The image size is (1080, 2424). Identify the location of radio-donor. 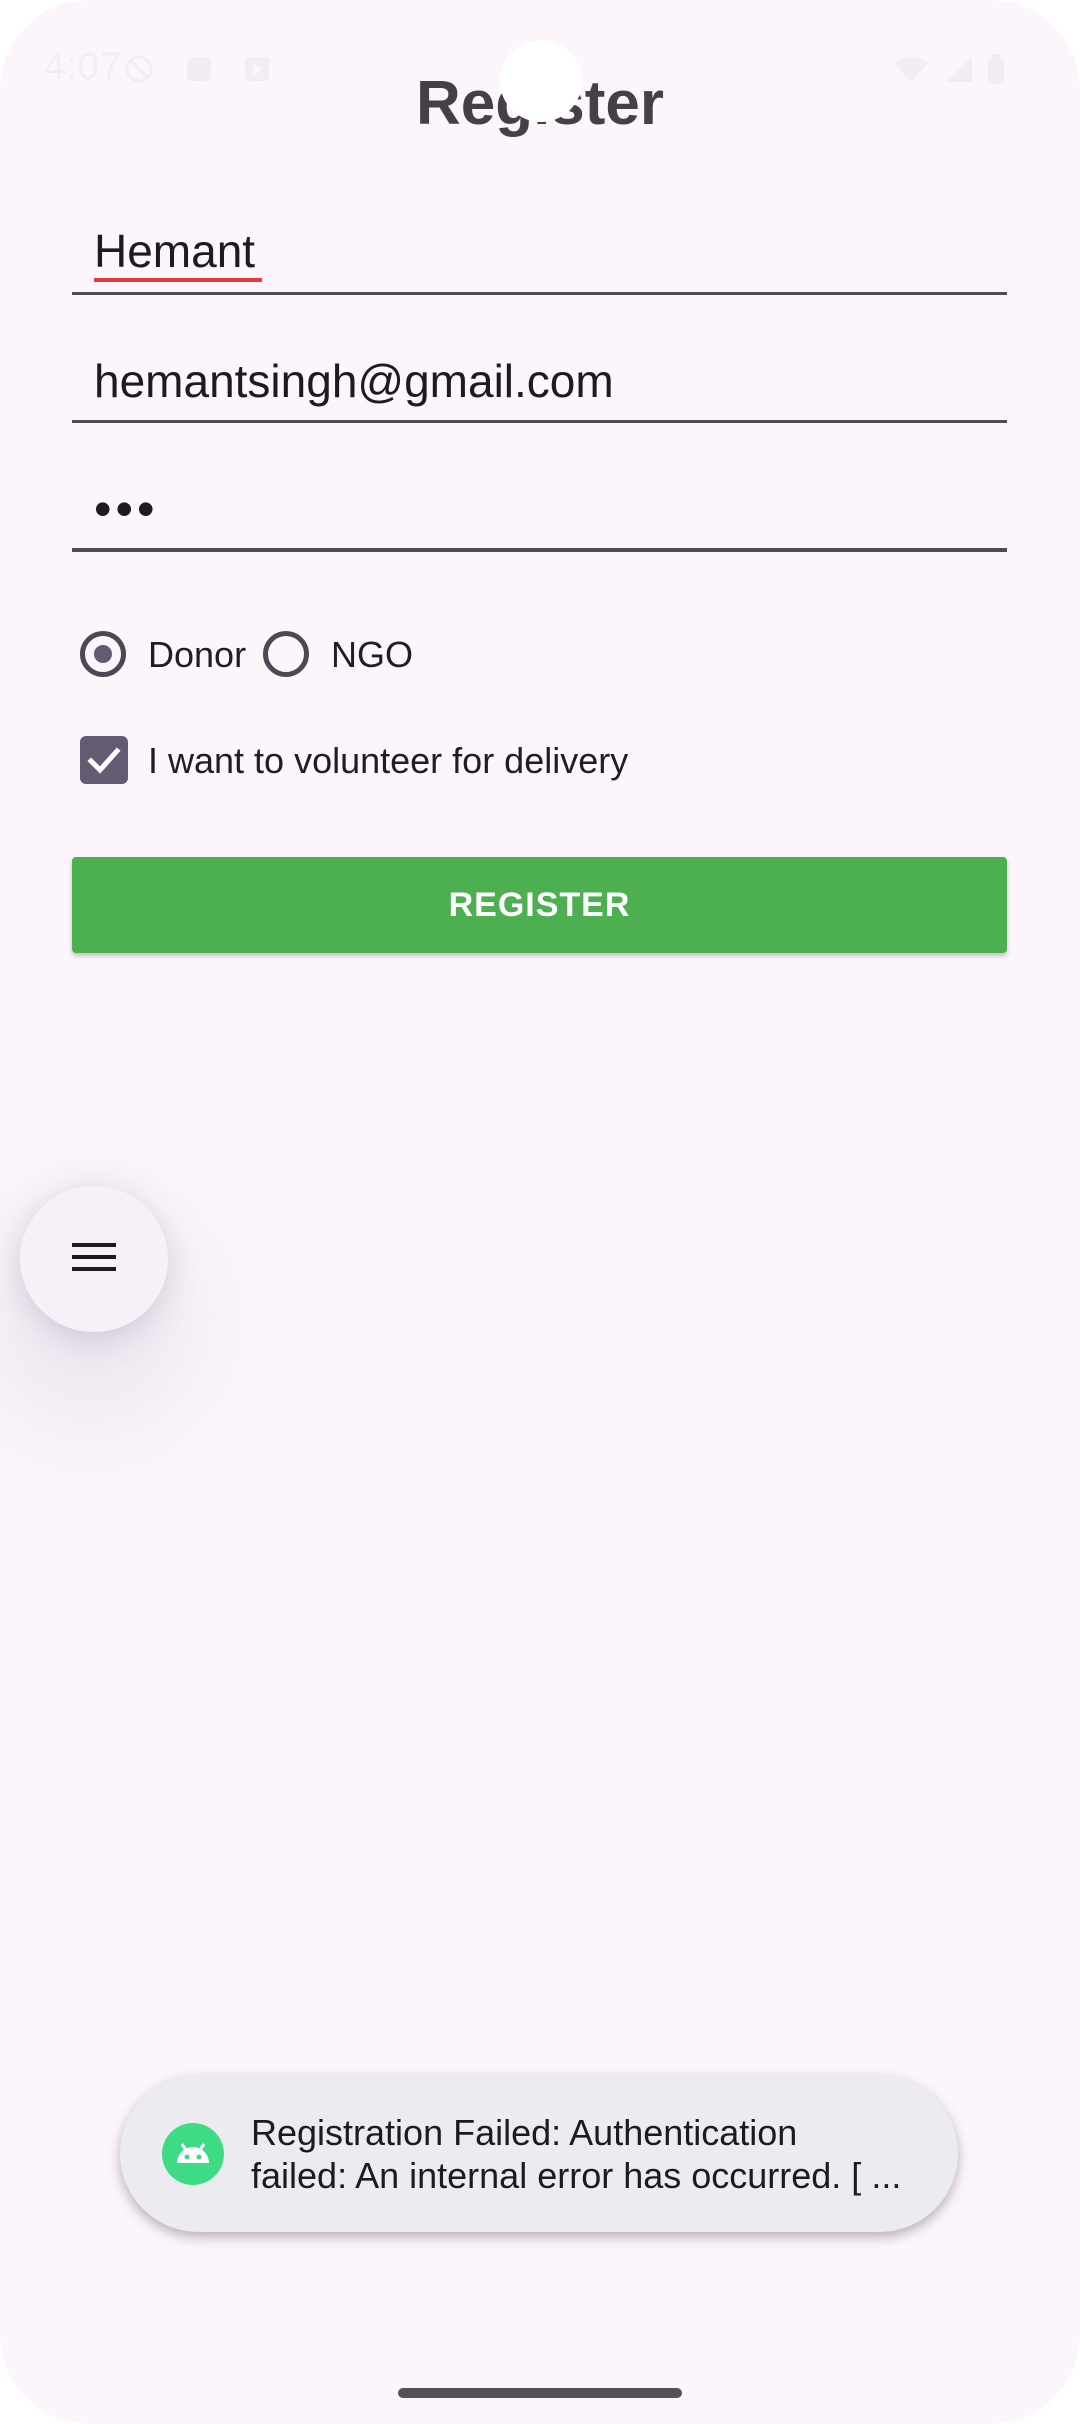
(103, 654).